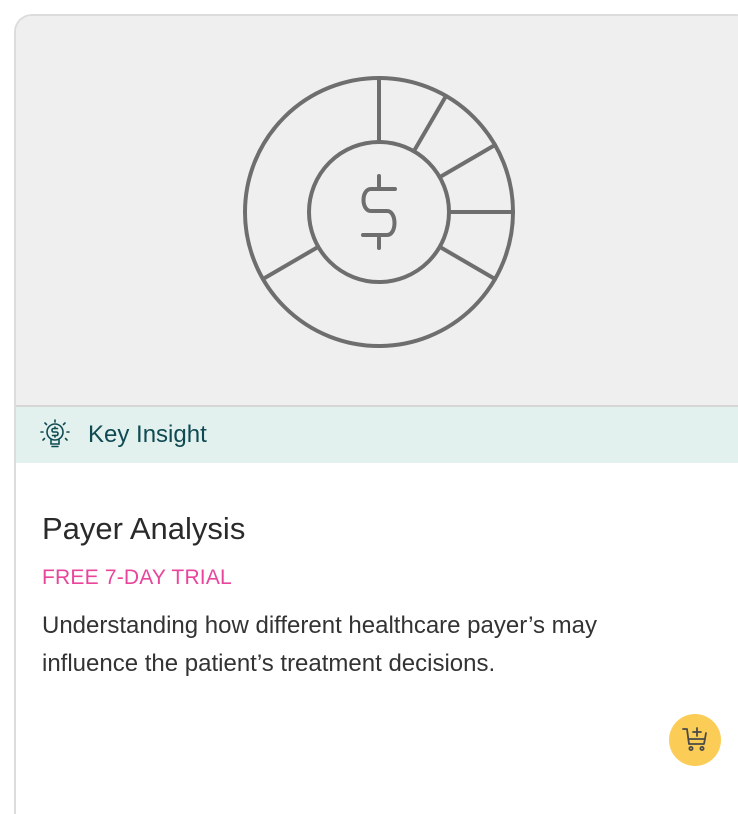 The width and height of the screenshot is (738, 814). I want to click on add-to-cart-button, so click(695, 740).